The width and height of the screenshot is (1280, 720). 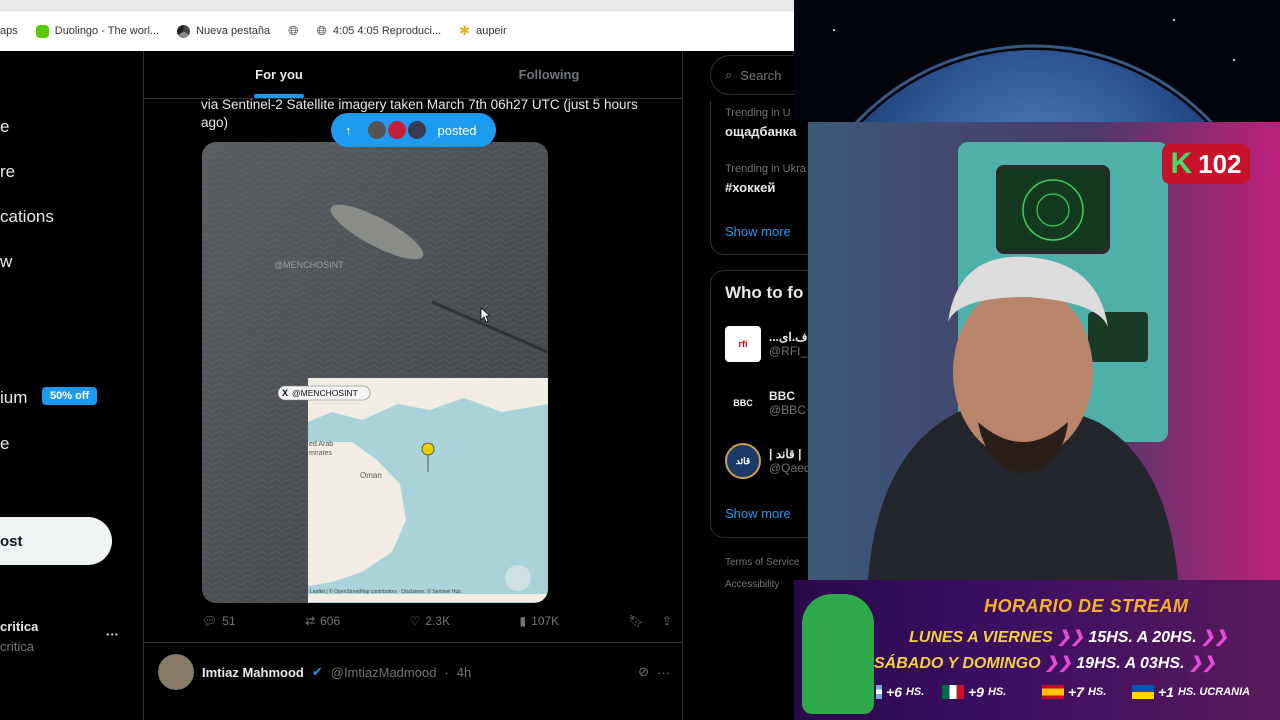 I want to click on schedule-row-weekend: SÁBADO Y DOMINGO ❯❯ 19HS. A 03HS. ❯❯, so click(x=1045, y=663).